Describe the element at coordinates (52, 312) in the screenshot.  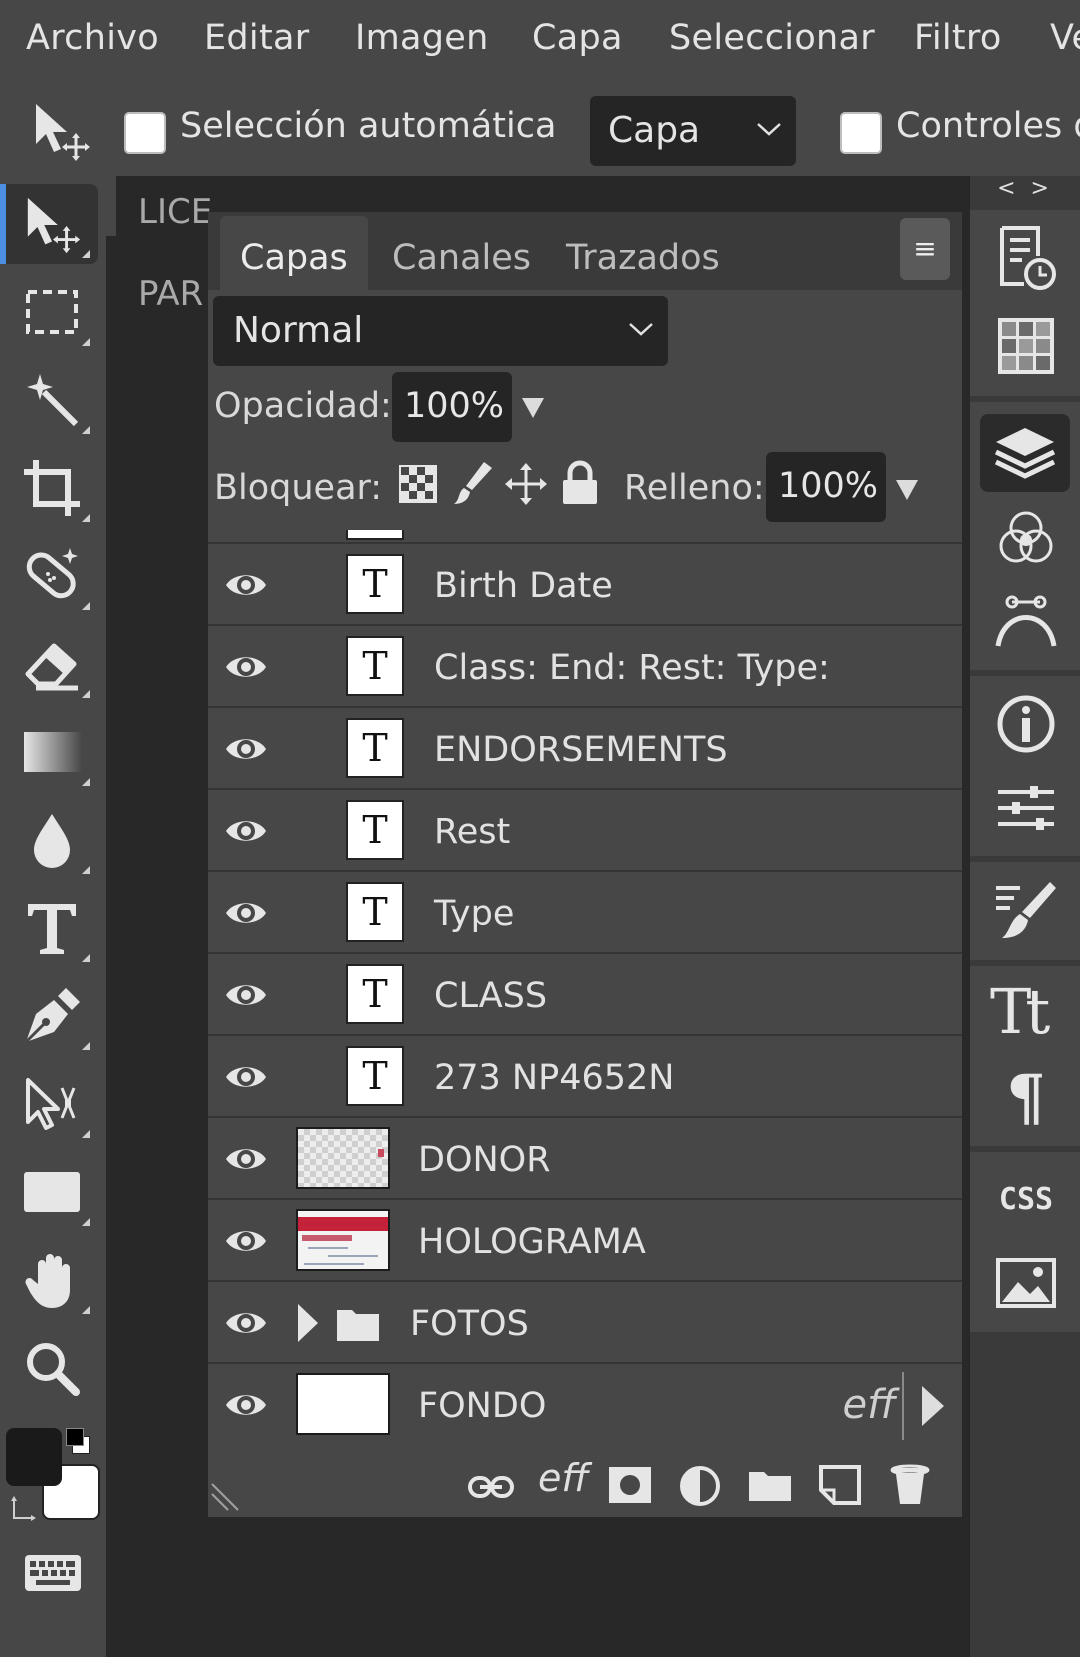
I see `marquee-tool` at that location.